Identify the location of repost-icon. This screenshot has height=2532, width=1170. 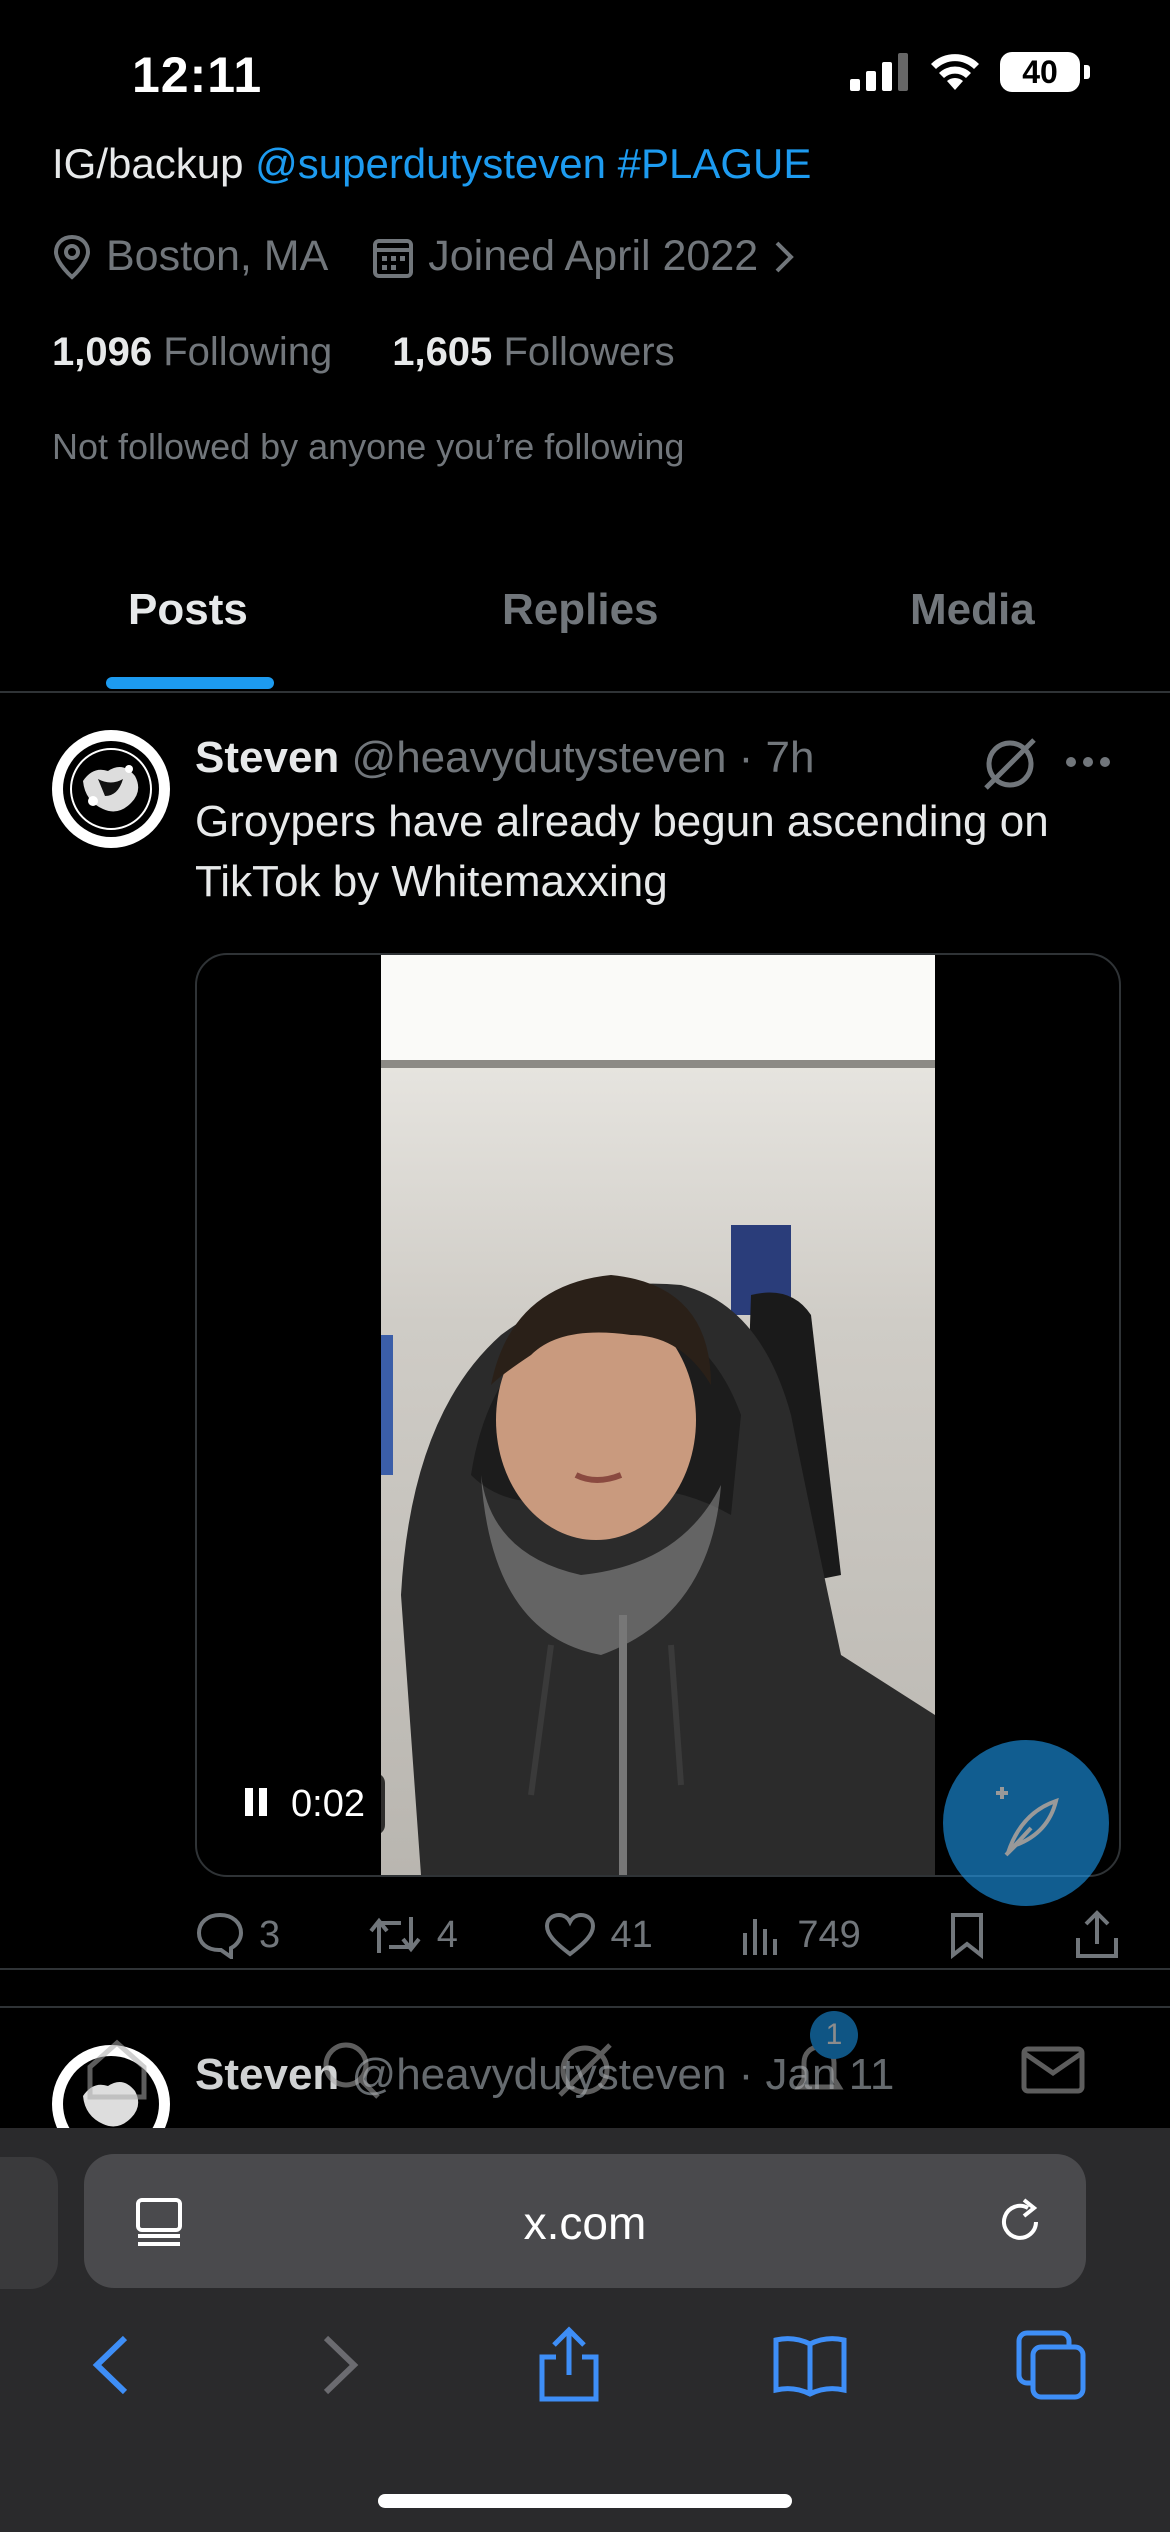
(395, 1935).